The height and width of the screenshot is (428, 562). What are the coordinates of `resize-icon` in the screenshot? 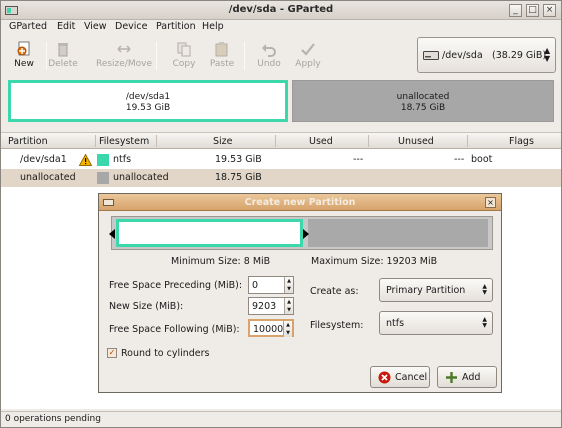 It's located at (124, 49).